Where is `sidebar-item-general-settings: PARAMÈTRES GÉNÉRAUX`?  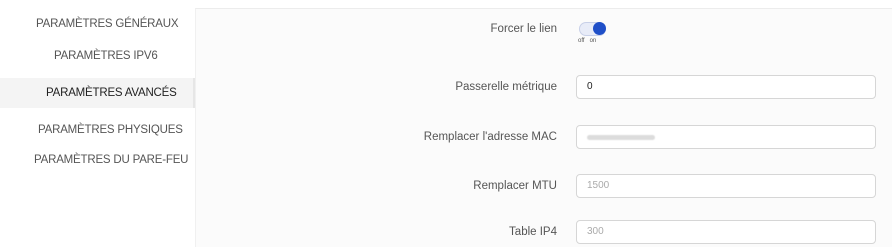
sidebar-item-general-settings: PARAMÈTRES GÉNÉRAUX is located at coordinates (97, 24).